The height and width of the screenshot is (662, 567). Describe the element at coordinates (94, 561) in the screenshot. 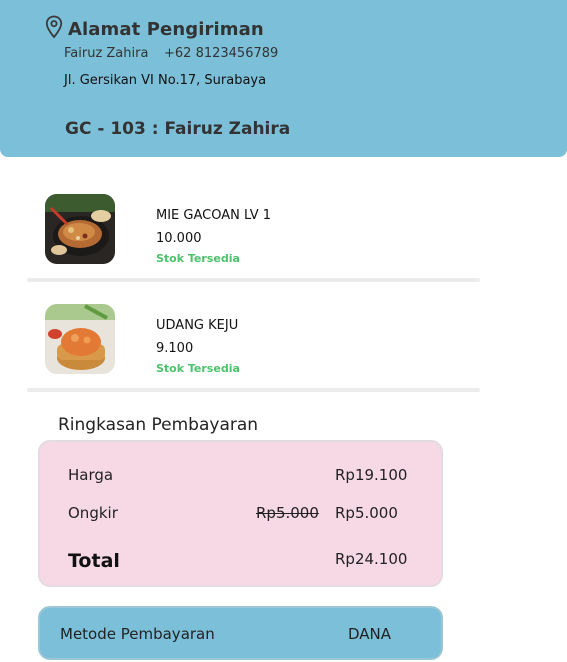

I see `total-label: Total` at that location.